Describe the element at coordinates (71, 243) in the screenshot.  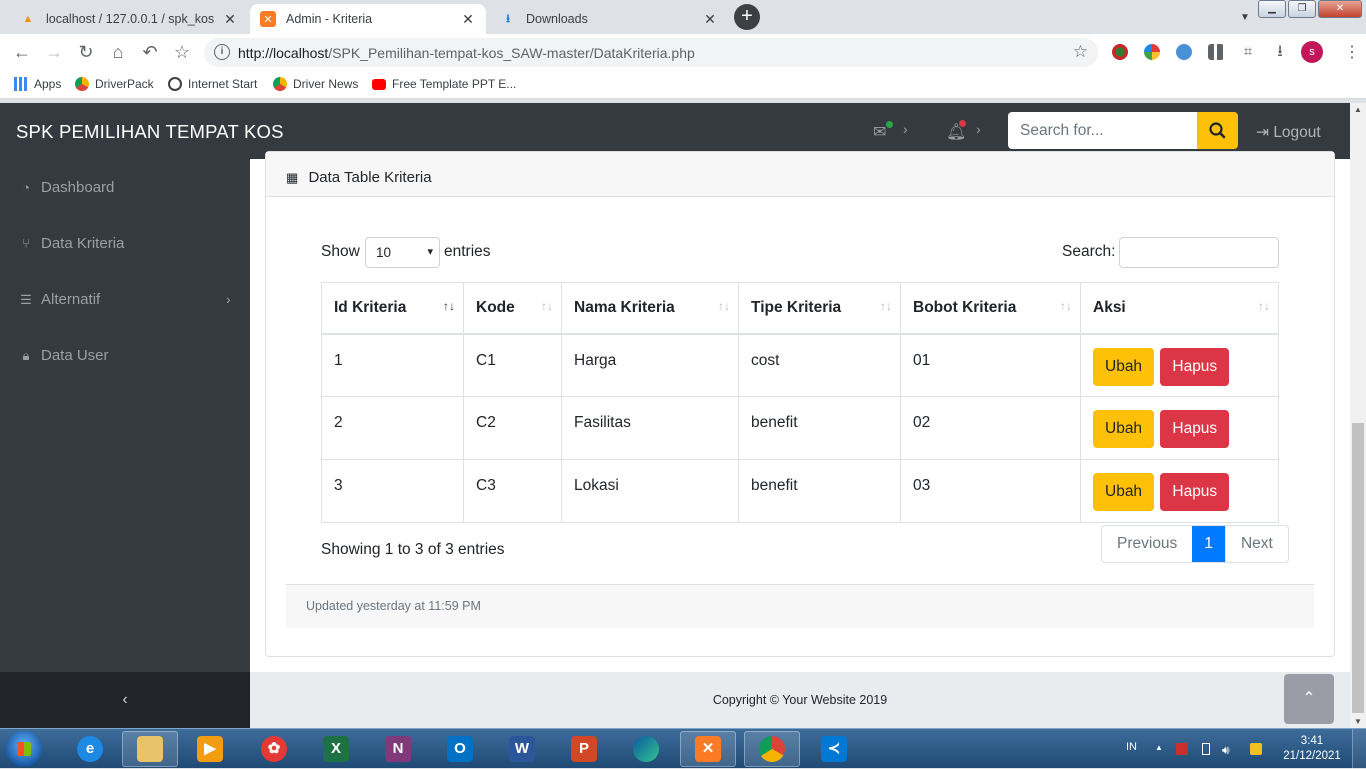
I see `sidebar-item-data-kriteria: ⑂ Data Kriteria` at that location.